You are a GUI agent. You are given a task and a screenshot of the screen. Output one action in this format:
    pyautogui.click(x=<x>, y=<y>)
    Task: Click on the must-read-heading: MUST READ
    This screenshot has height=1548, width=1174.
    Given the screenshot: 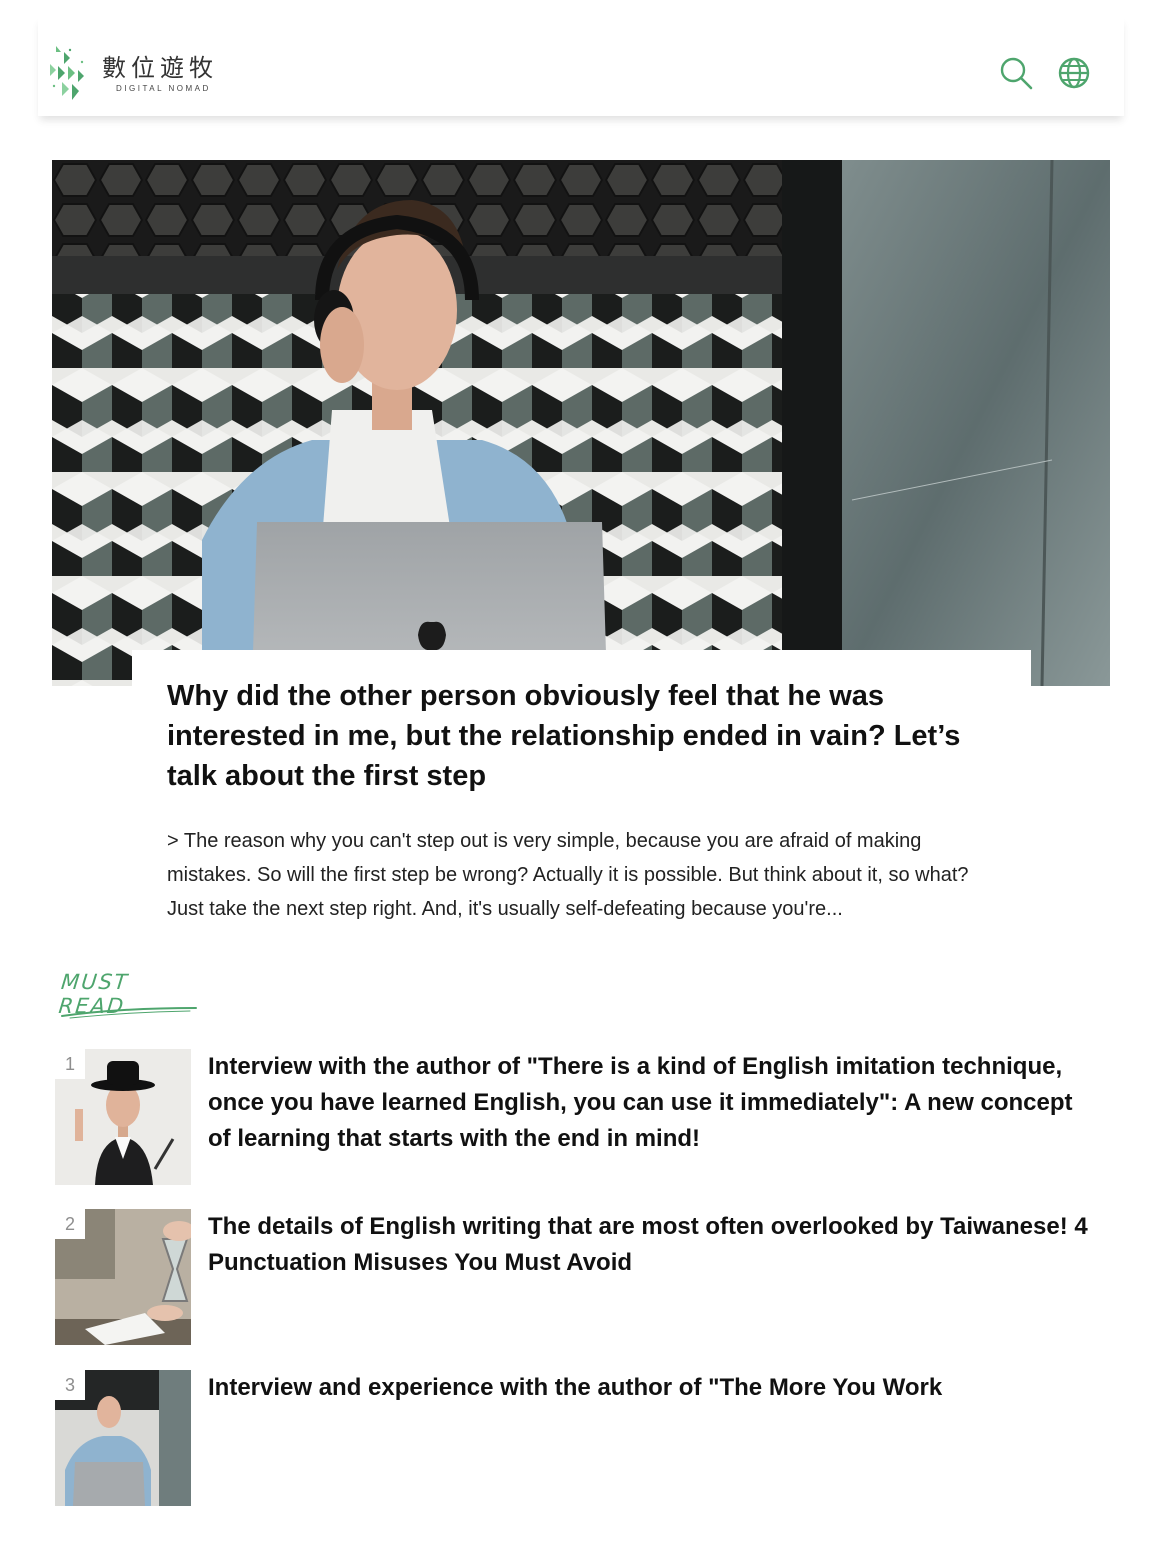 What is the action you would take?
    pyautogui.click(x=128, y=996)
    